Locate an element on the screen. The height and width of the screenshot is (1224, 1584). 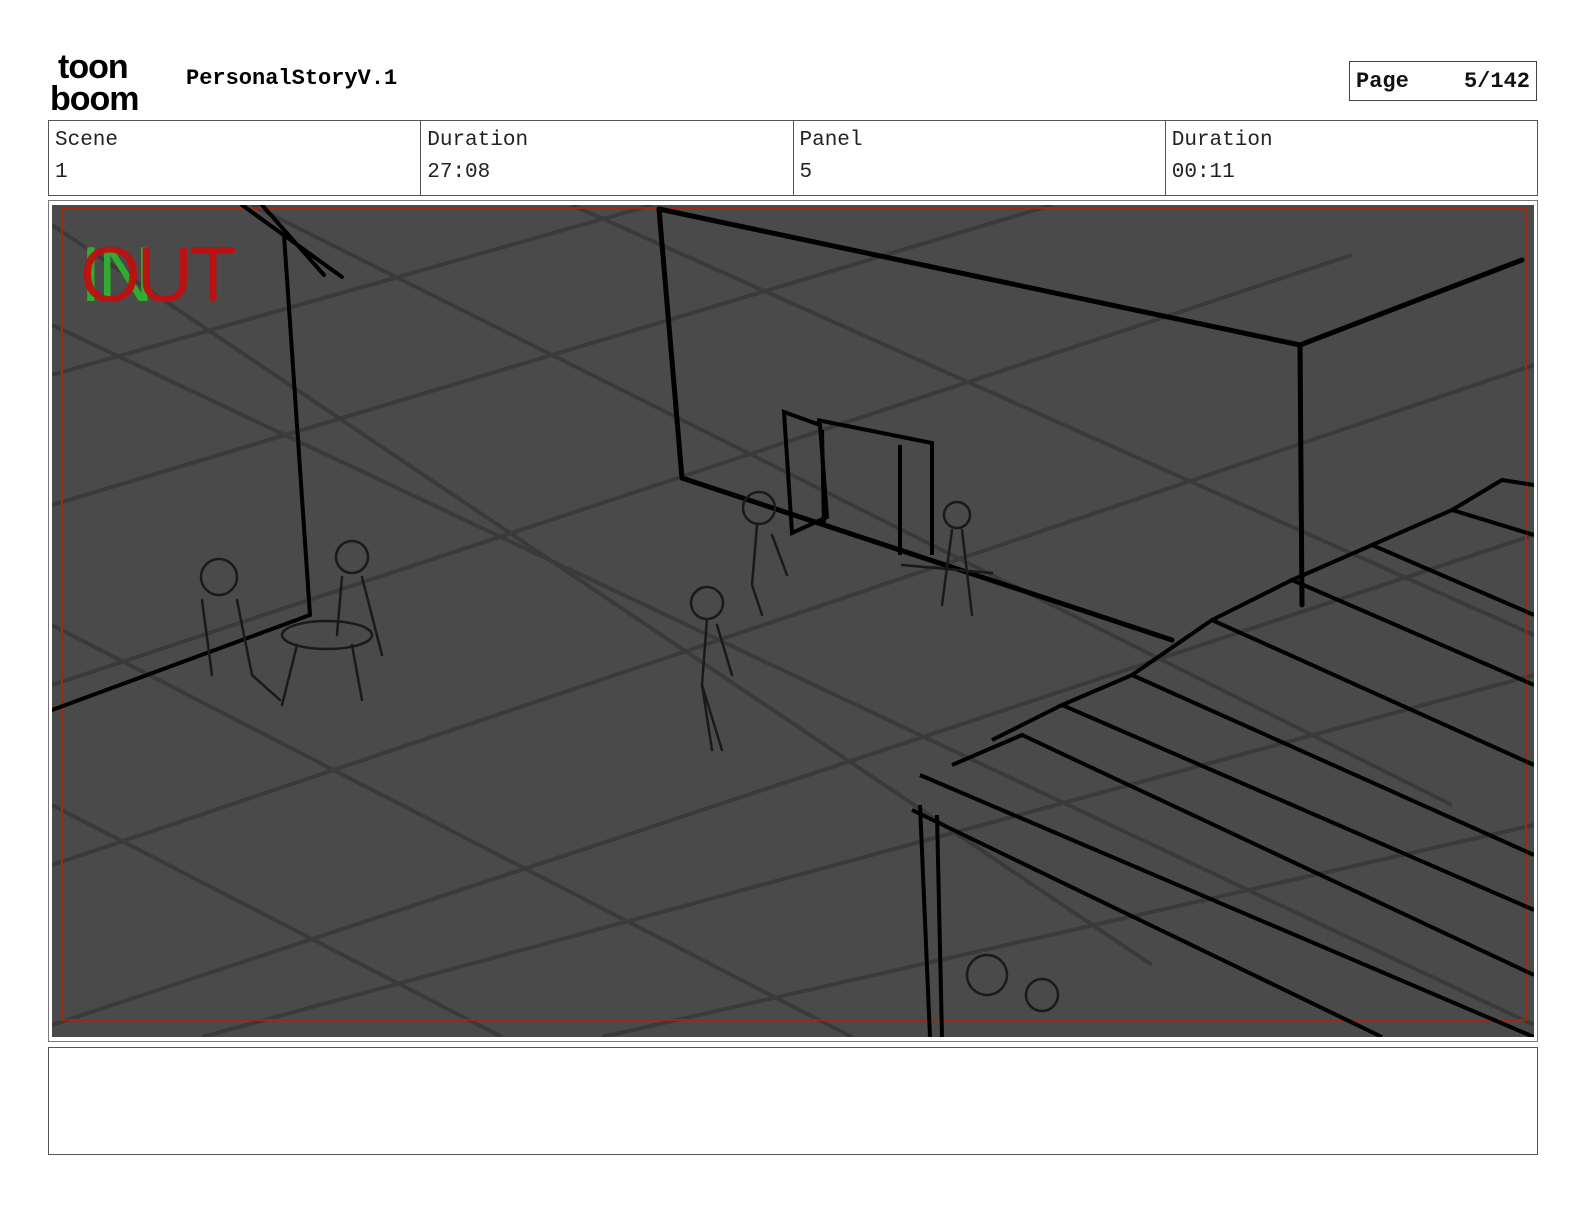
panel-label: Panel is located at coordinates (831, 140).